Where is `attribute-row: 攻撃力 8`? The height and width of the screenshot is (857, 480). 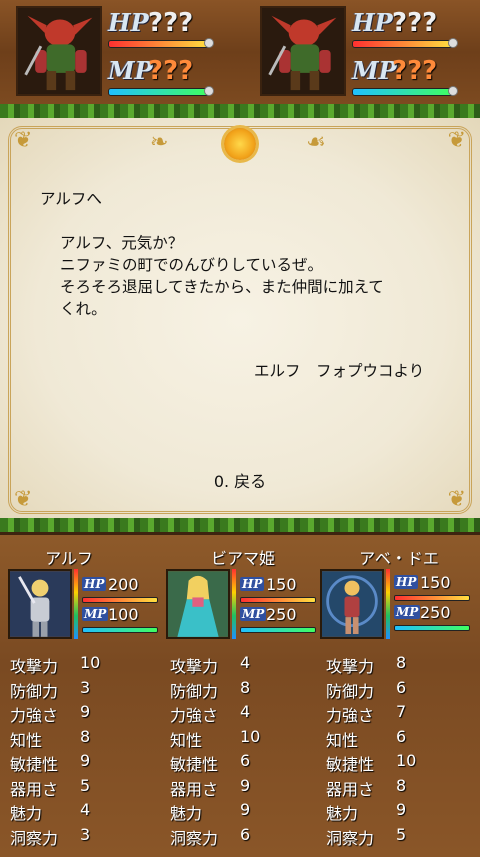
attribute-row: 攻撃力 8 is located at coordinates (400, 665).